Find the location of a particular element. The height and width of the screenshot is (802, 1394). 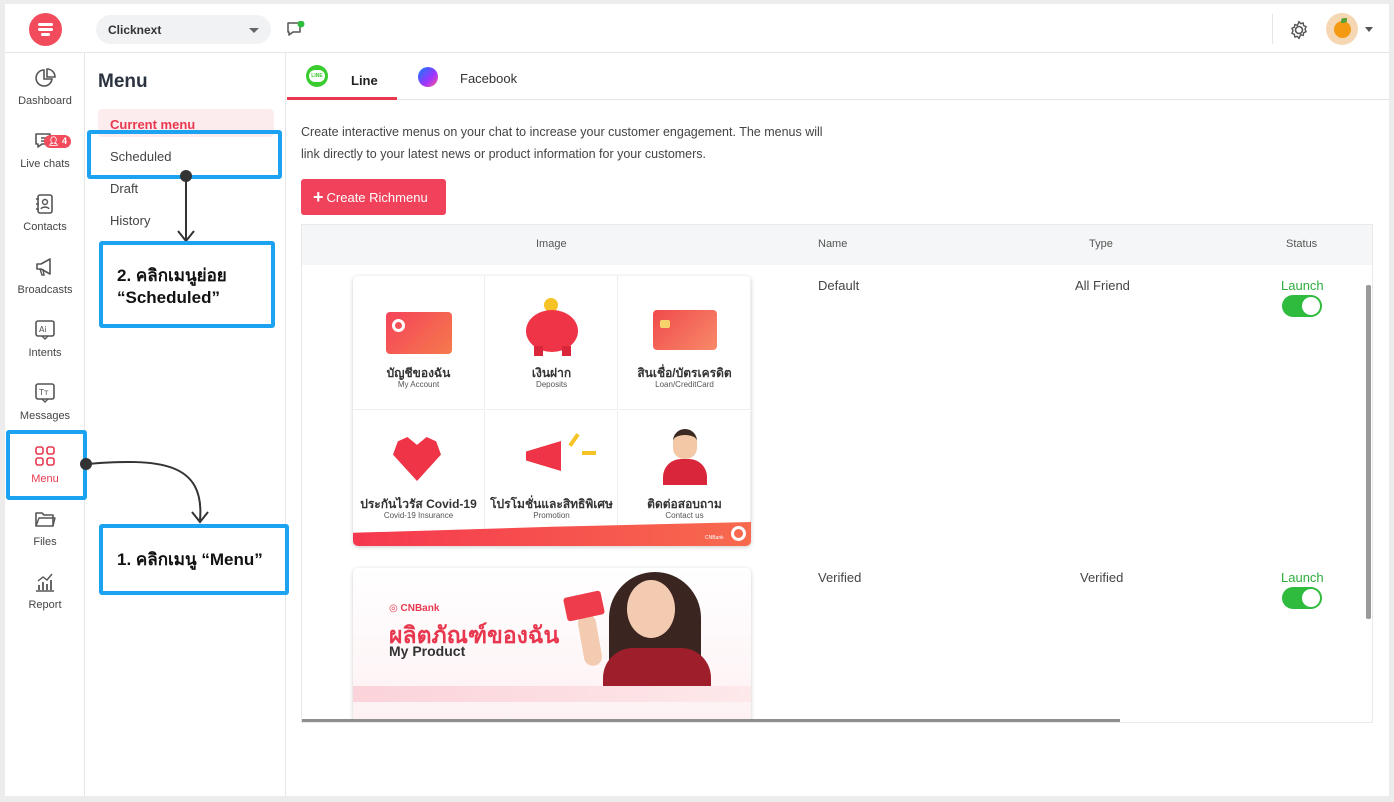

top-bar: Clicknext is located at coordinates (697, 28).